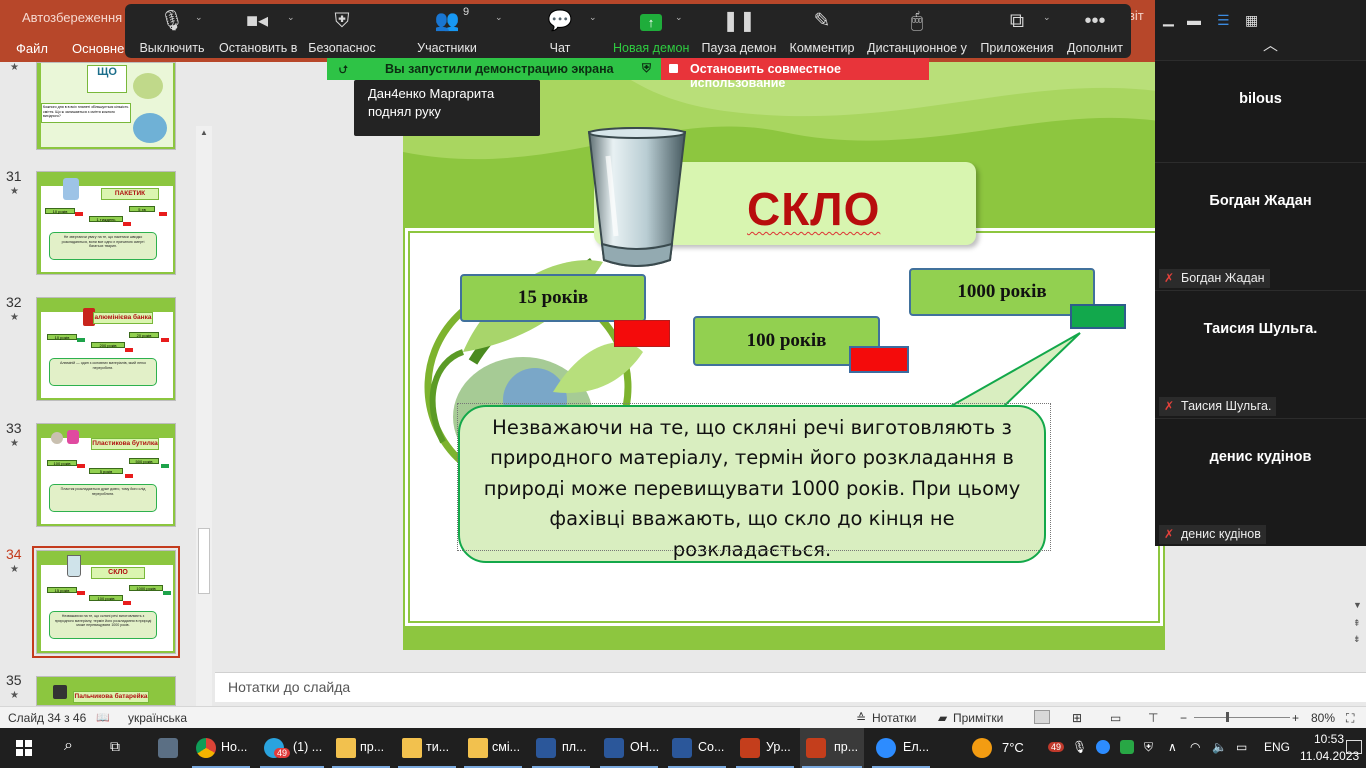  What do you see at coordinates (1195, 747) in the screenshot?
I see `wifi-icon: ◠` at bounding box center [1195, 747].